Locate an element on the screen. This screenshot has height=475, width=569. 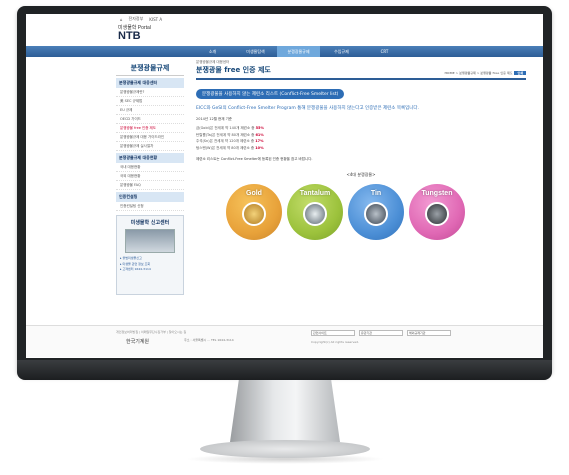
related-site-select: 관련사이트 is located at coordinates (333, 333).